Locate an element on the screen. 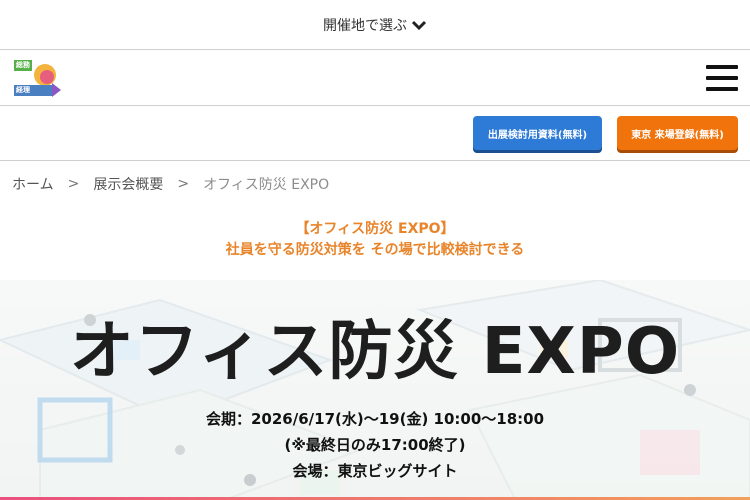 The image size is (750, 500). register-visit-button: 東京 来場登録(無料) is located at coordinates (677, 133).